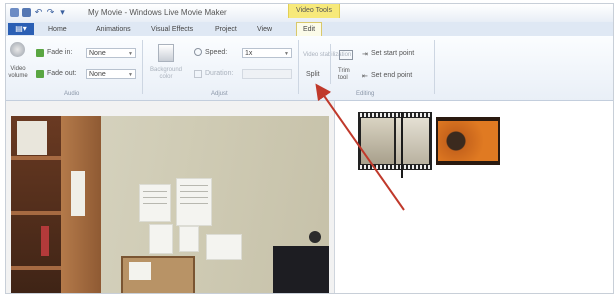 This screenshot has height=294, width=615. What do you see at coordinates (360, 147) in the screenshot?
I see `annotation-arrow` at bounding box center [360, 147].